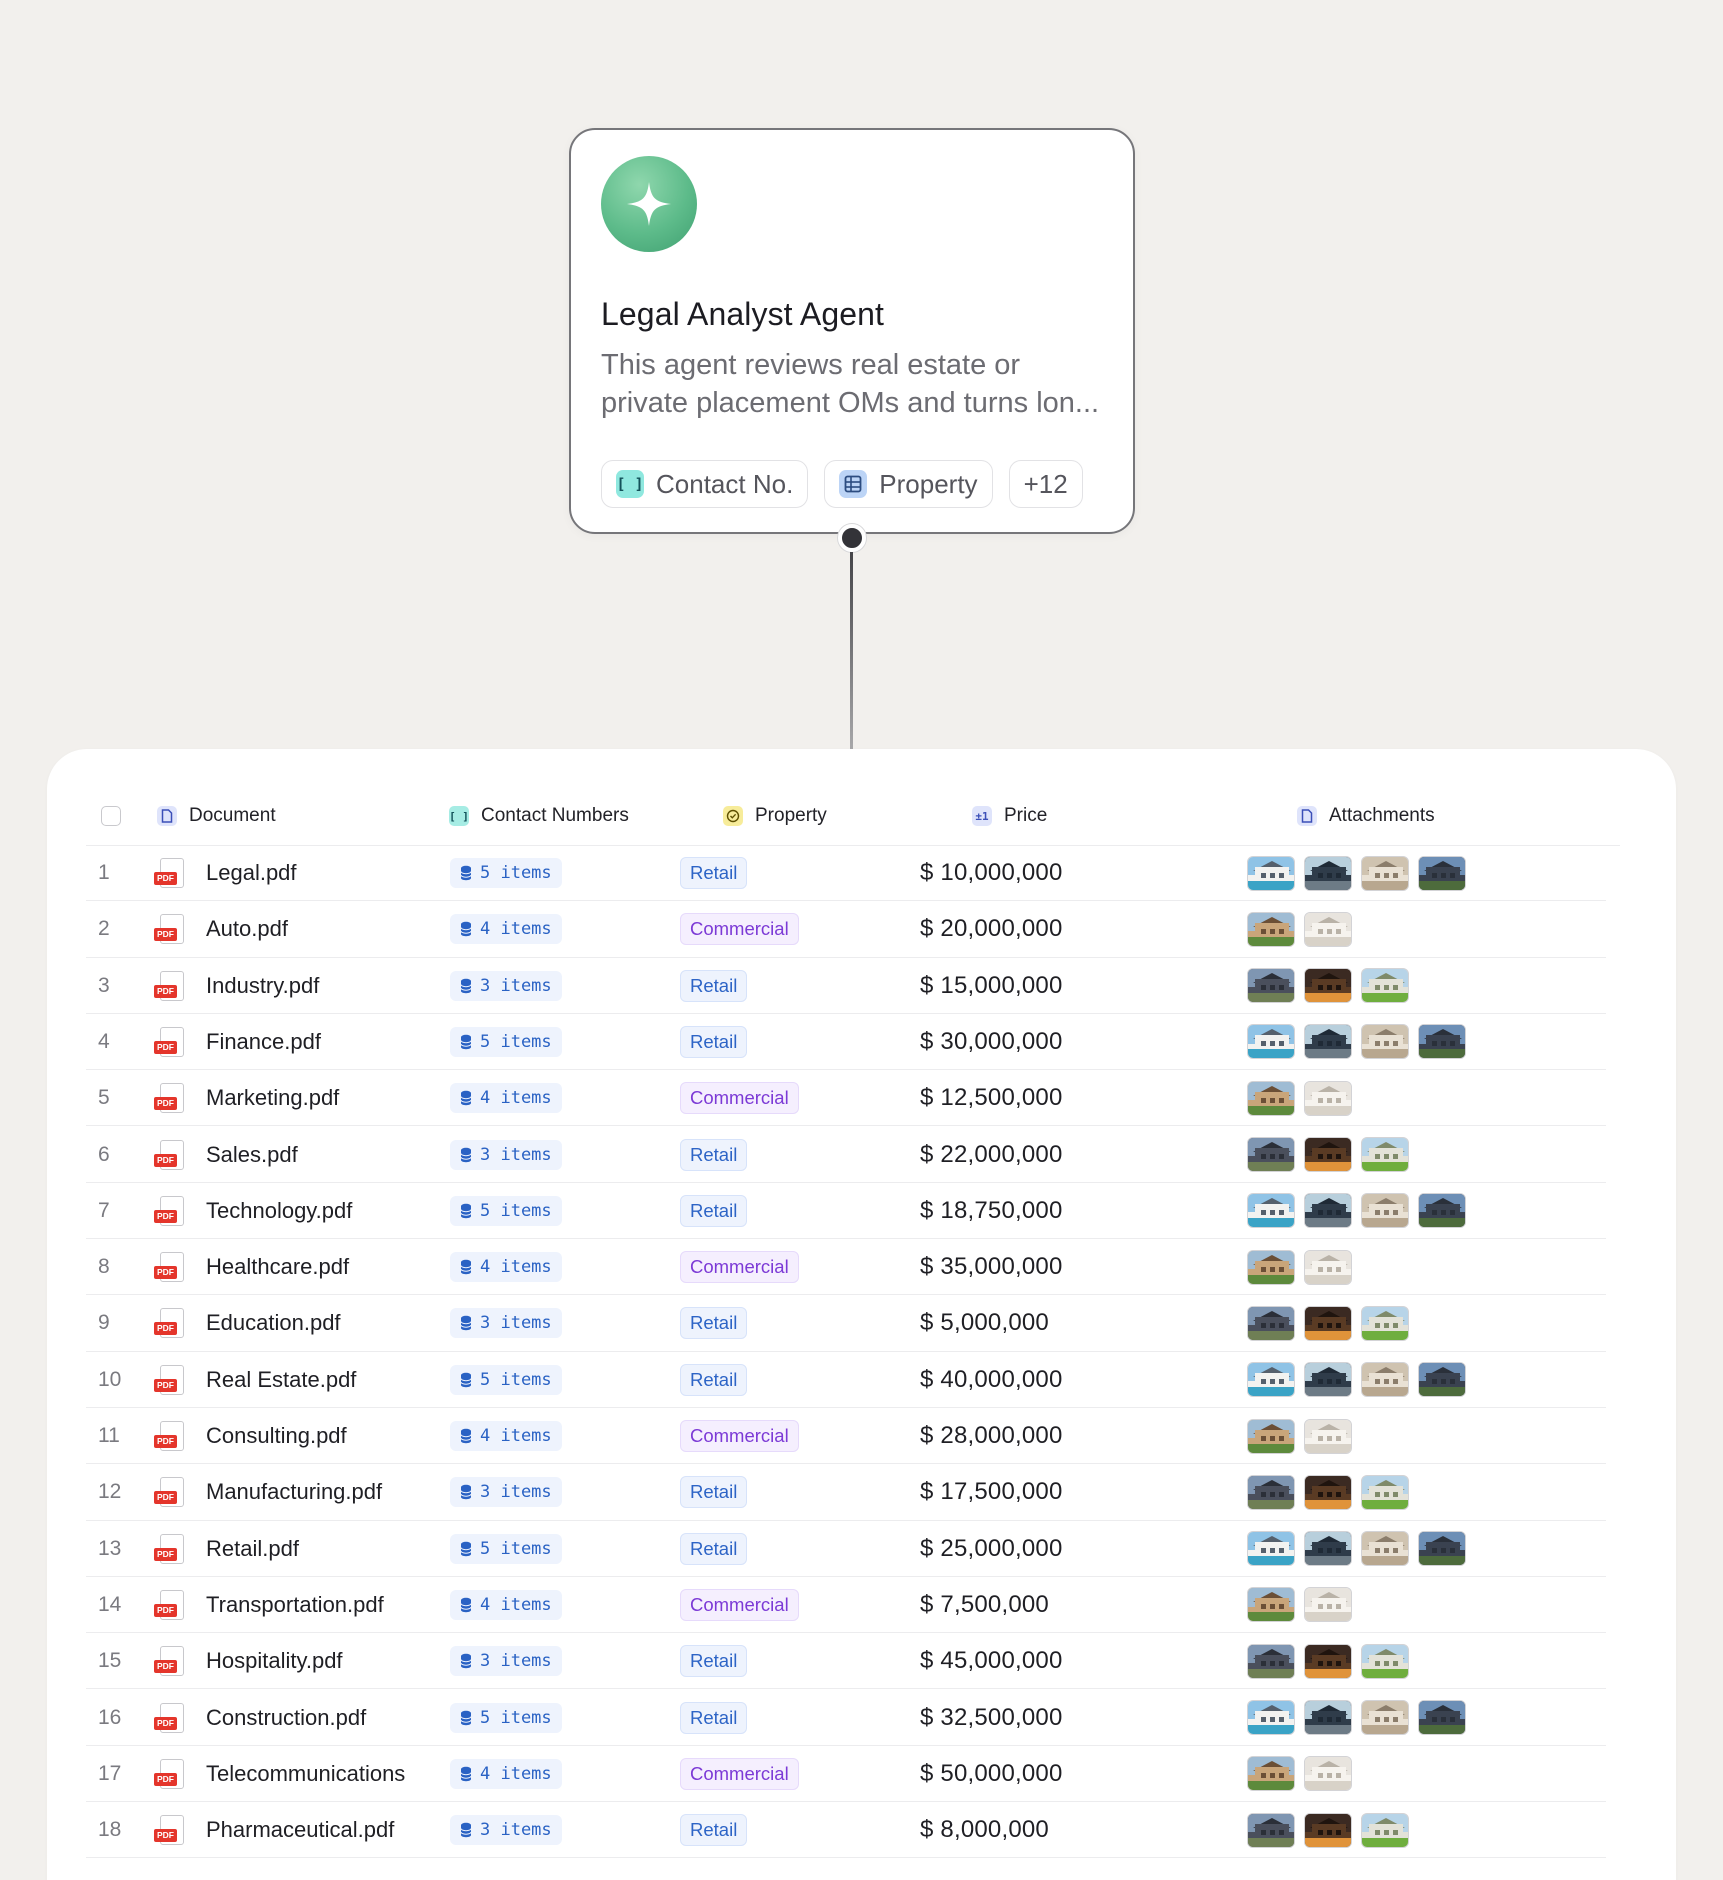 Image resolution: width=1723 pixels, height=1880 pixels. What do you see at coordinates (908, 484) in the screenshot?
I see `chip-property: Property` at bounding box center [908, 484].